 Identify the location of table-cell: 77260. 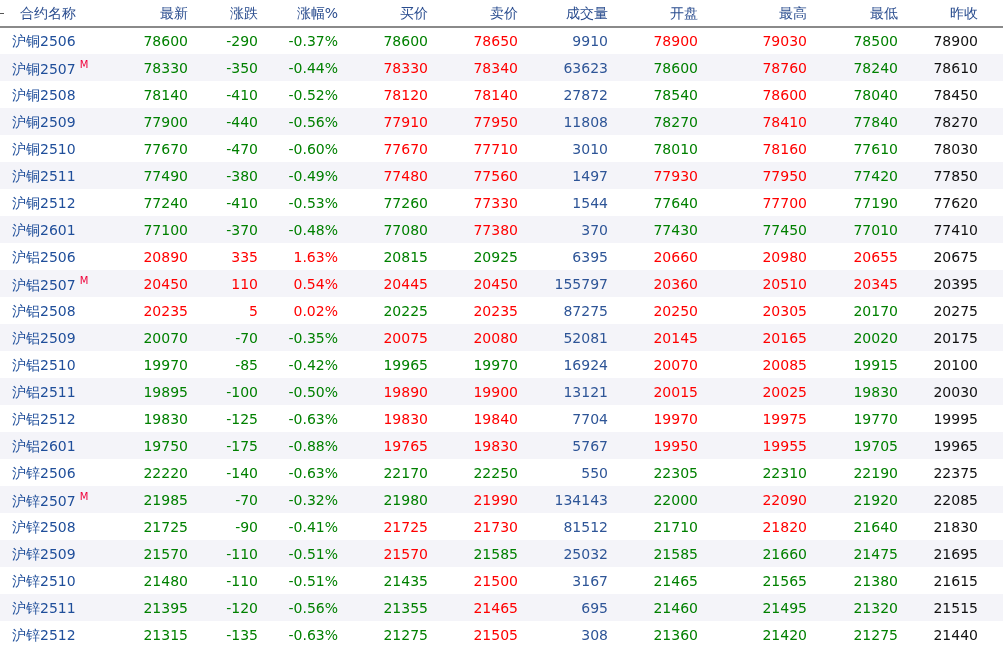
(405, 202).